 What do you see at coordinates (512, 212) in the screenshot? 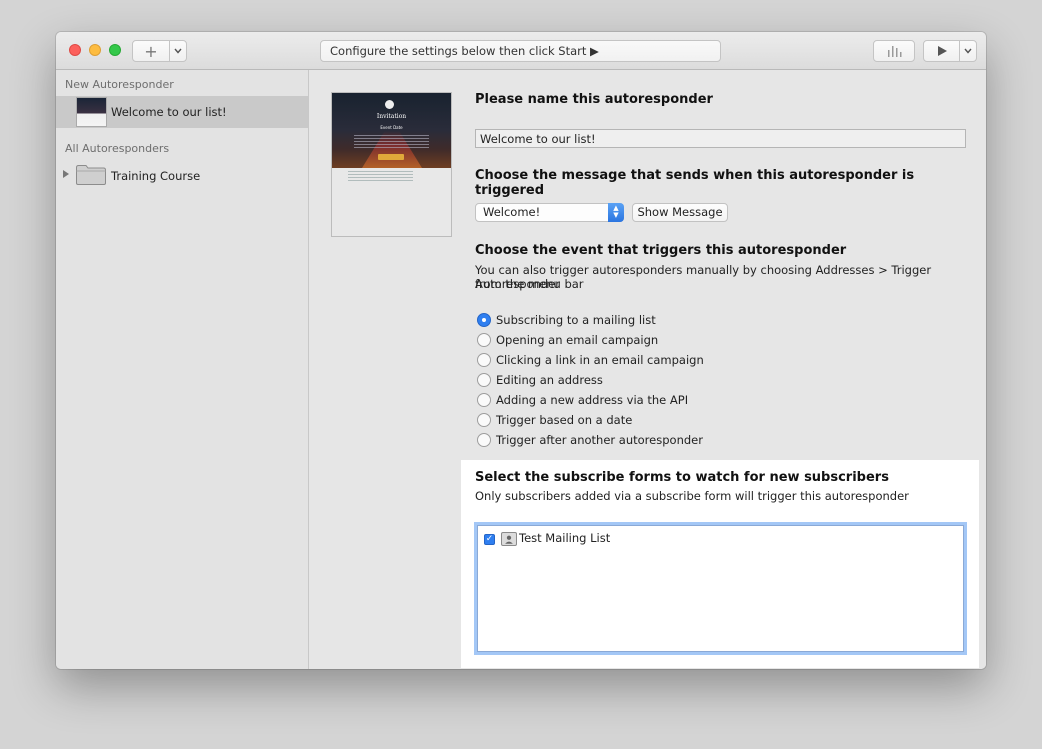
I see `message-select-value: Welcome!` at bounding box center [512, 212].